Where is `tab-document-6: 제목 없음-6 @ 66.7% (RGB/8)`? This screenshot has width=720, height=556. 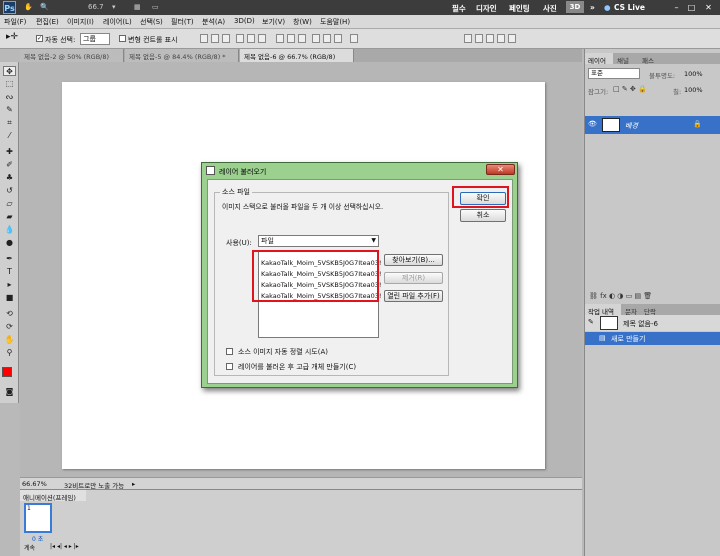
tab-document-6: 제목 없음-6 @ 66.7% (RGB/8) is located at coordinates (297, 55).